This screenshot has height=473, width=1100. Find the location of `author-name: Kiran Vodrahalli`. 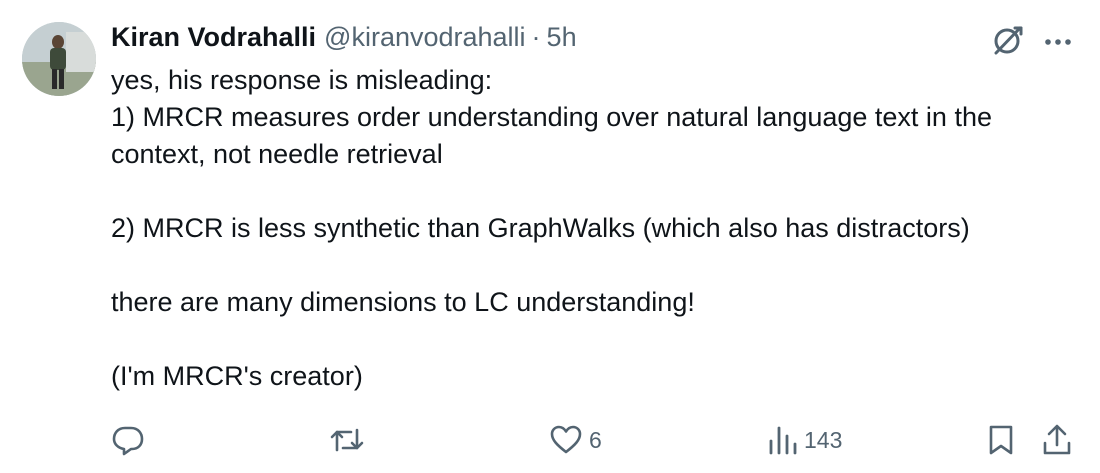

author-name: Kiran Vodrahalli is located at coordinates (213, 37).